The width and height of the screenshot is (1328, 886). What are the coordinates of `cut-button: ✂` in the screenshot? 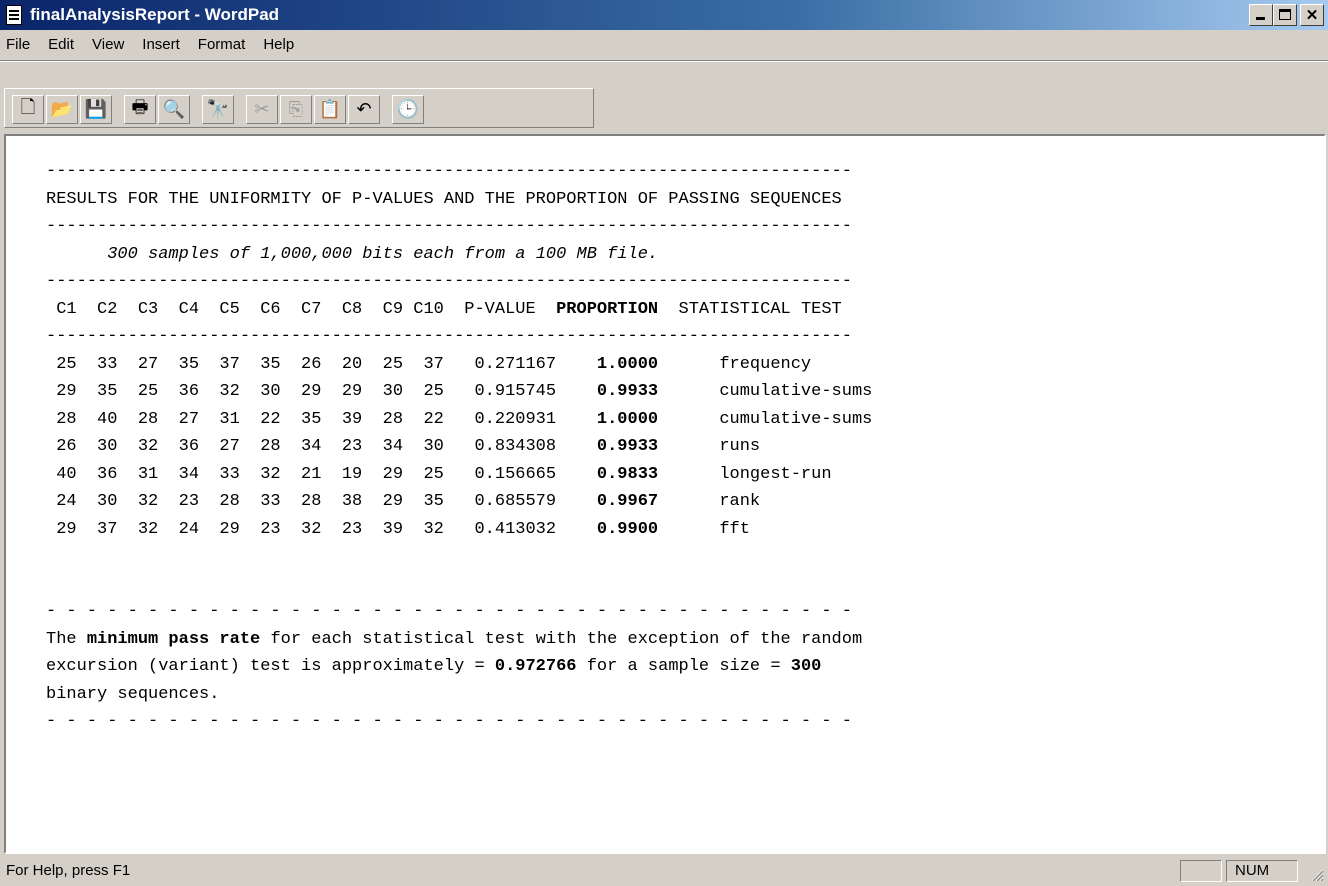 It's located at (262, 109).